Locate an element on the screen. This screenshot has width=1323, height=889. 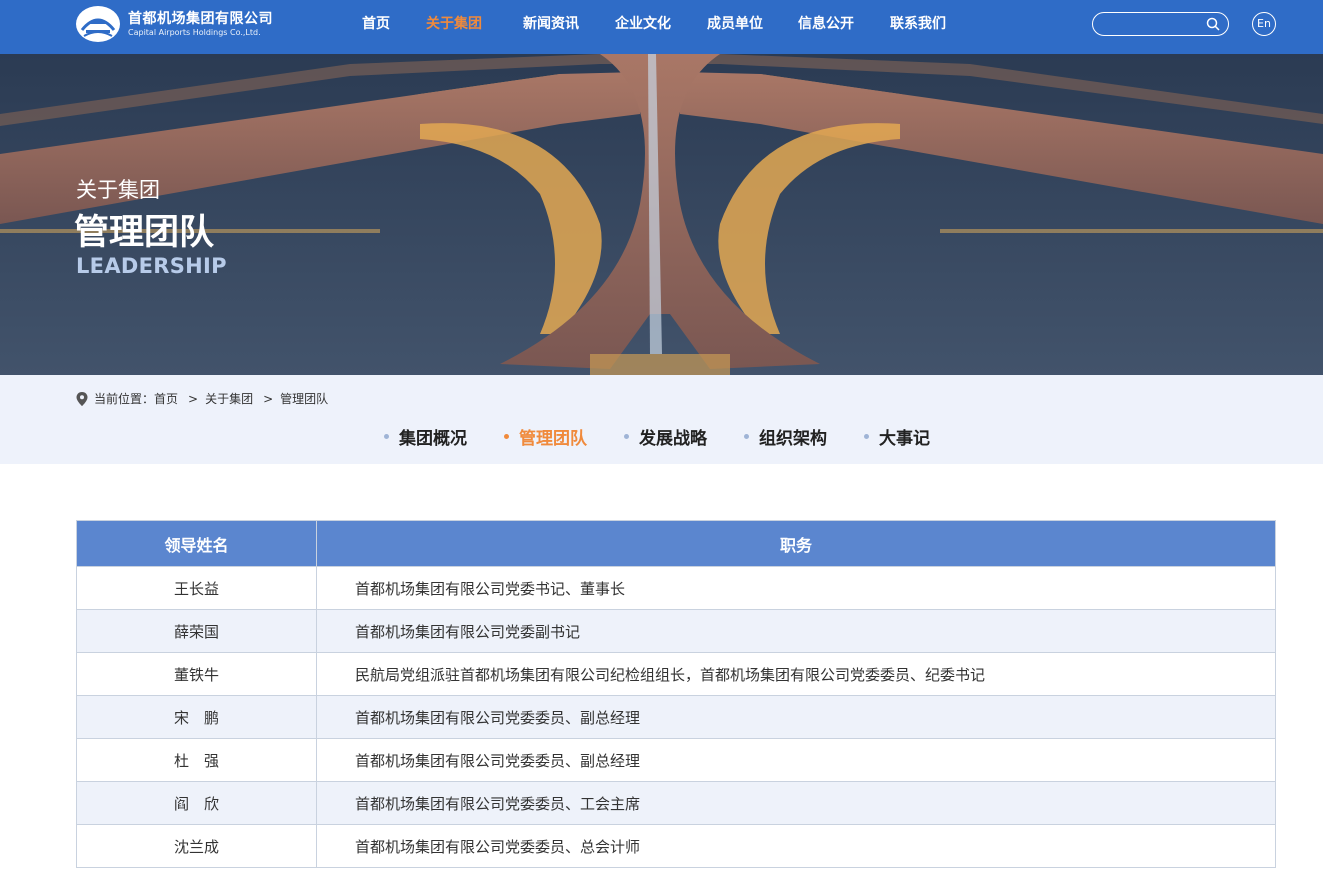
table-row: 沈兰成 首都机场集团有限公司党委委员、总会计师 is located at coordinates (676, 846).